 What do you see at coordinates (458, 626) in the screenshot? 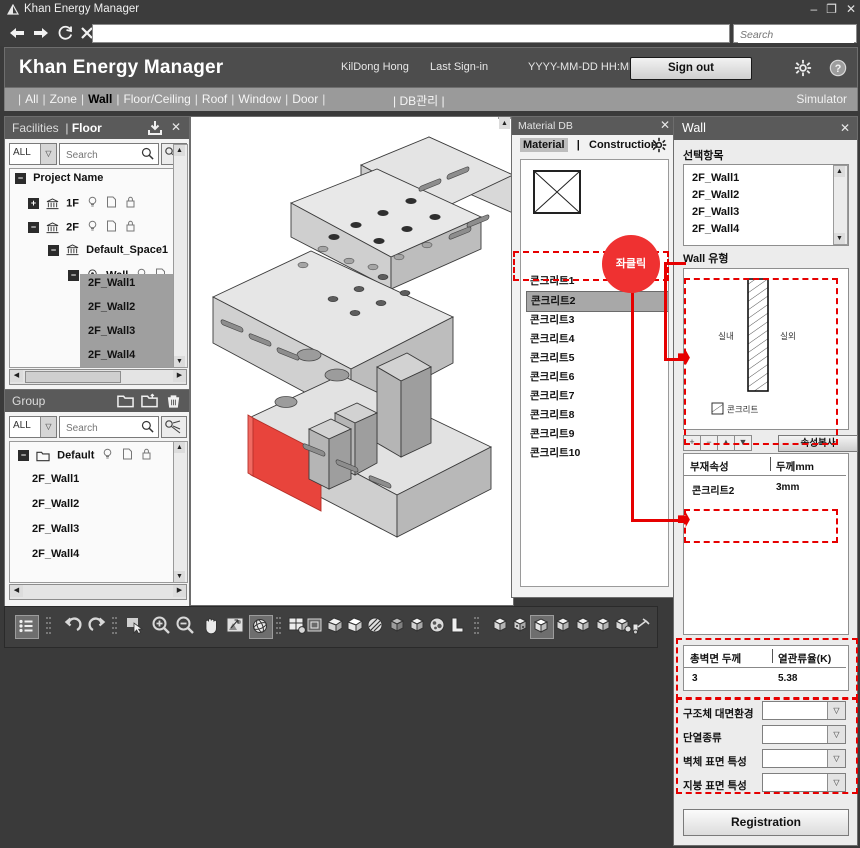
I see `box-l-icon` at bounding box center [458, 626].